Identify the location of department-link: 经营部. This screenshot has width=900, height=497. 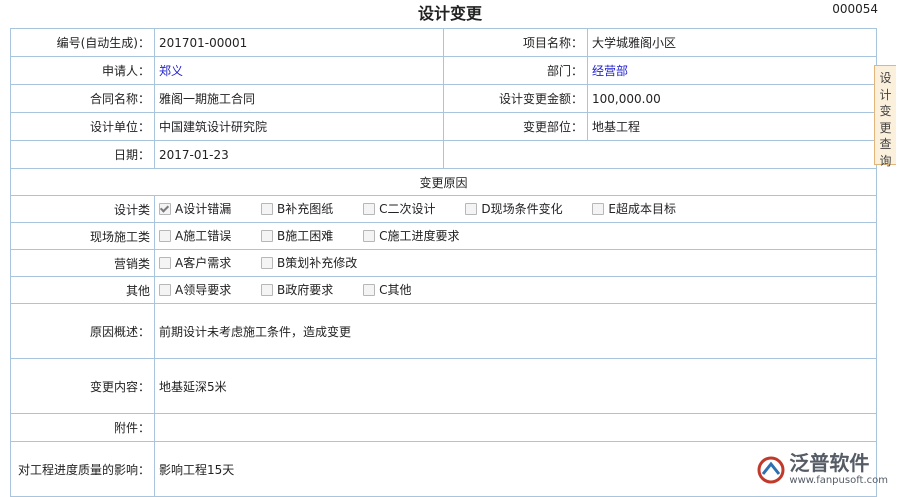
(610, 71).